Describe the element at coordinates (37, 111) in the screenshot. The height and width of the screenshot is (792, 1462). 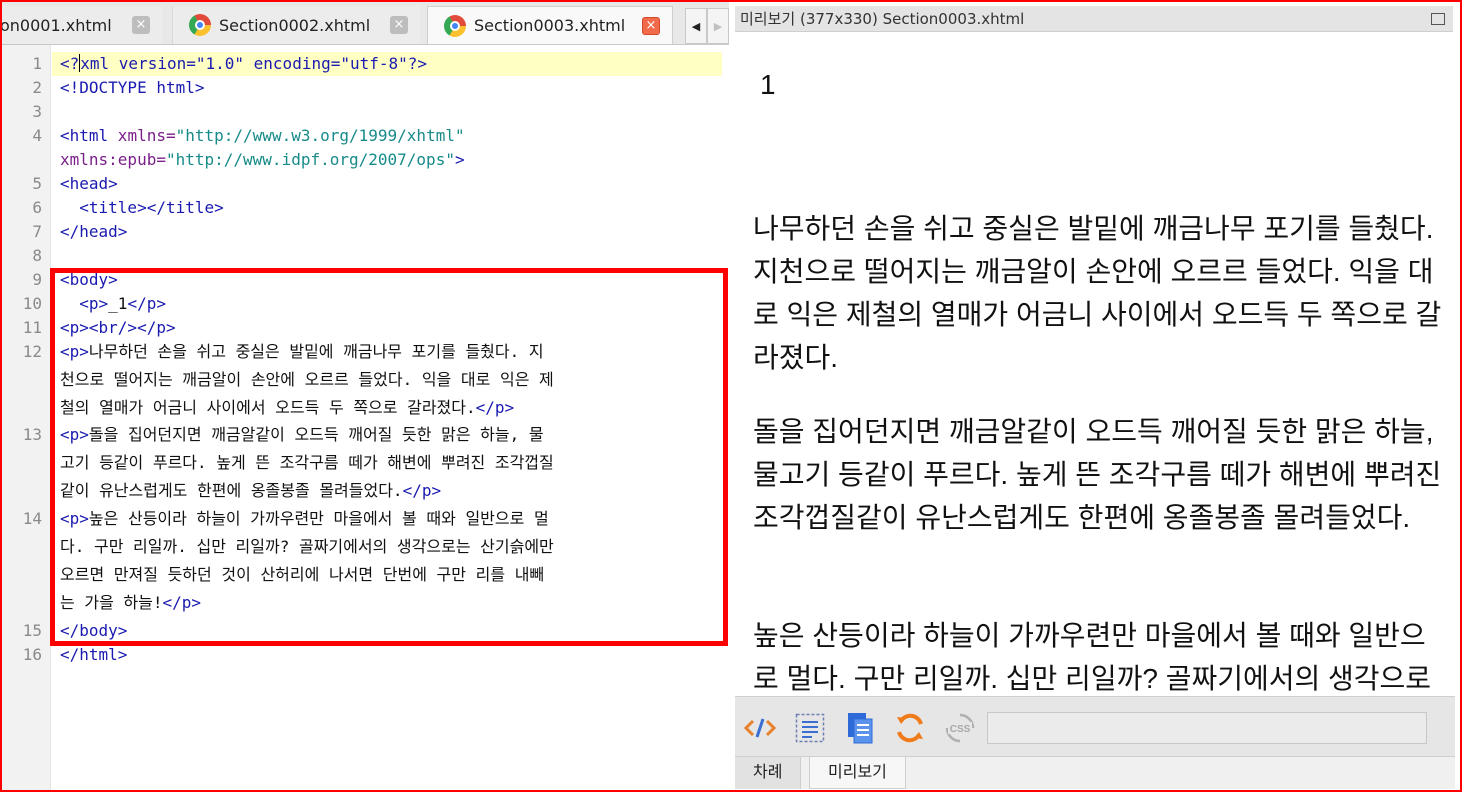
I see `line-number: 3` at that location.